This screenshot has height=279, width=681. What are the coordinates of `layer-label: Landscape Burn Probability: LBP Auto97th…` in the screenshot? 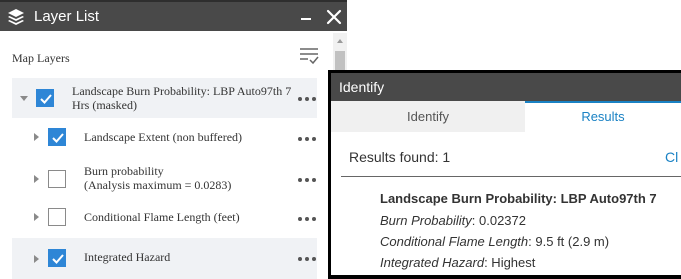 It's located at (181, 91).